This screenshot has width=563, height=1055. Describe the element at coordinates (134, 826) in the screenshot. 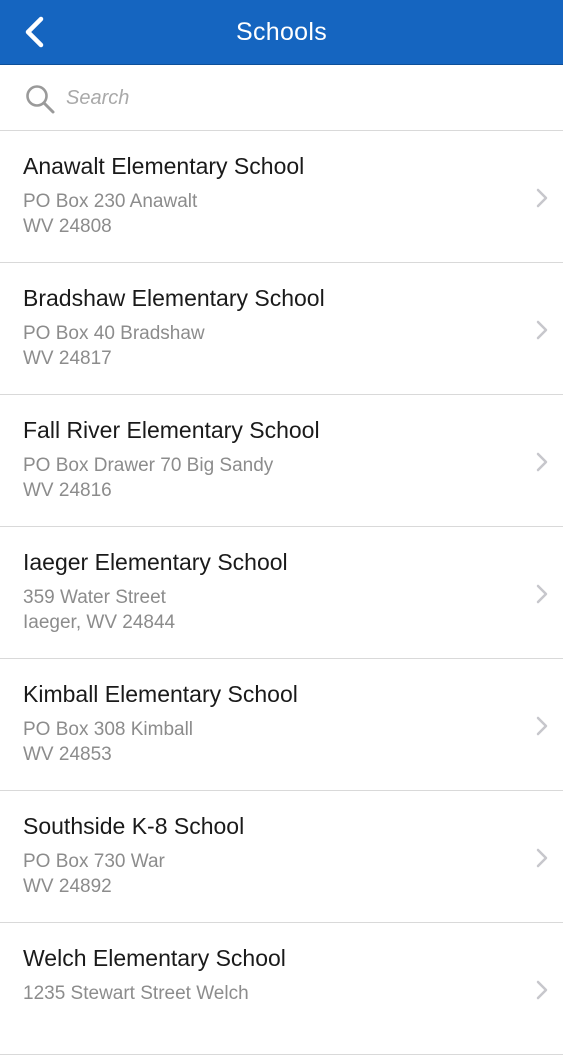

I see `school-name: Southside K-8 School` at that location.